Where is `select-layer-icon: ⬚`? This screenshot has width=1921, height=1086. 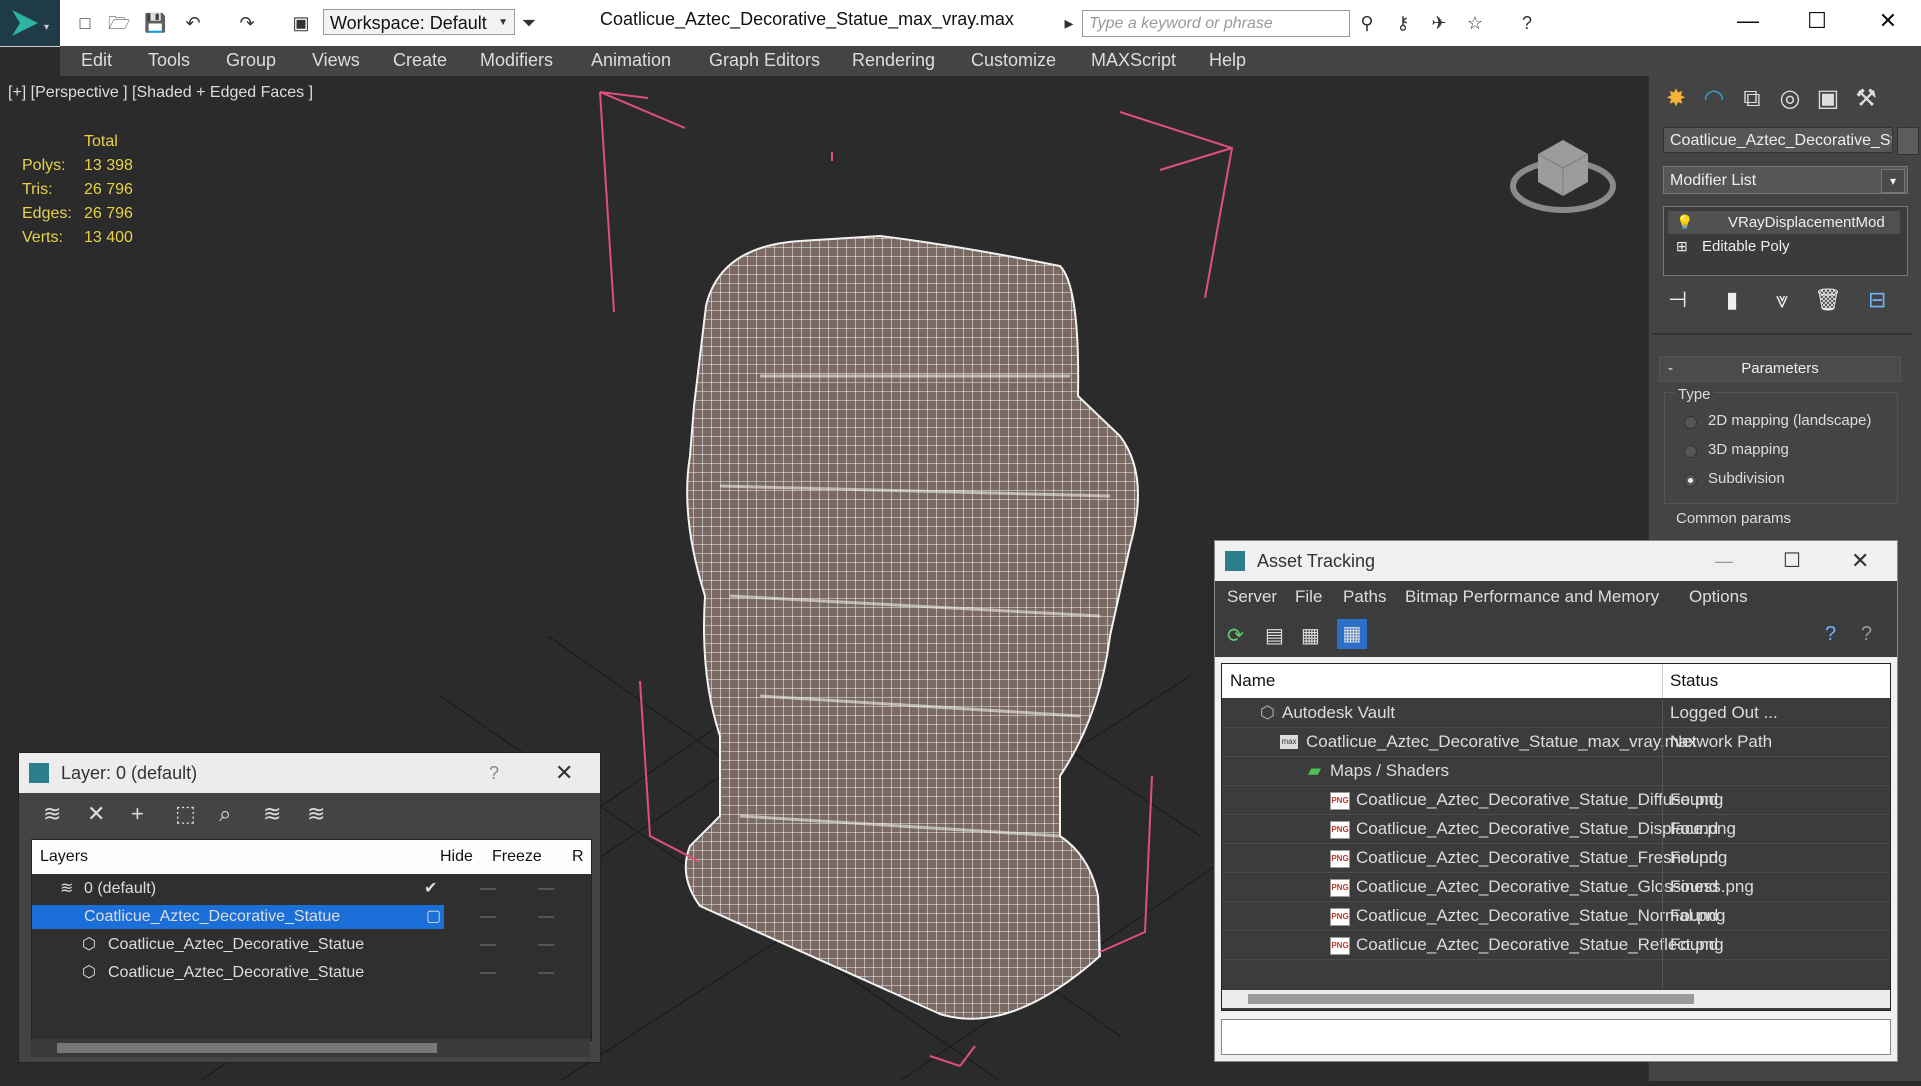 select-layer-icon: ⬚ is located at coordinates (185, 814).